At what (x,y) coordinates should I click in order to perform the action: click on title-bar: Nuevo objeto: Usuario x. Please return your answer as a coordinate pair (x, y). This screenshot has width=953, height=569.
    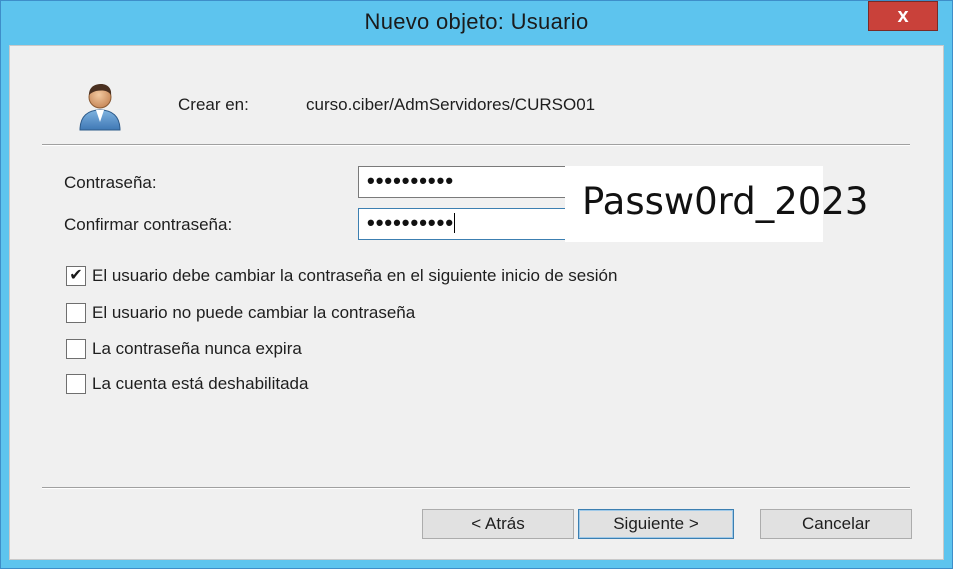
    Looking at the image, I should click on (476, 23).